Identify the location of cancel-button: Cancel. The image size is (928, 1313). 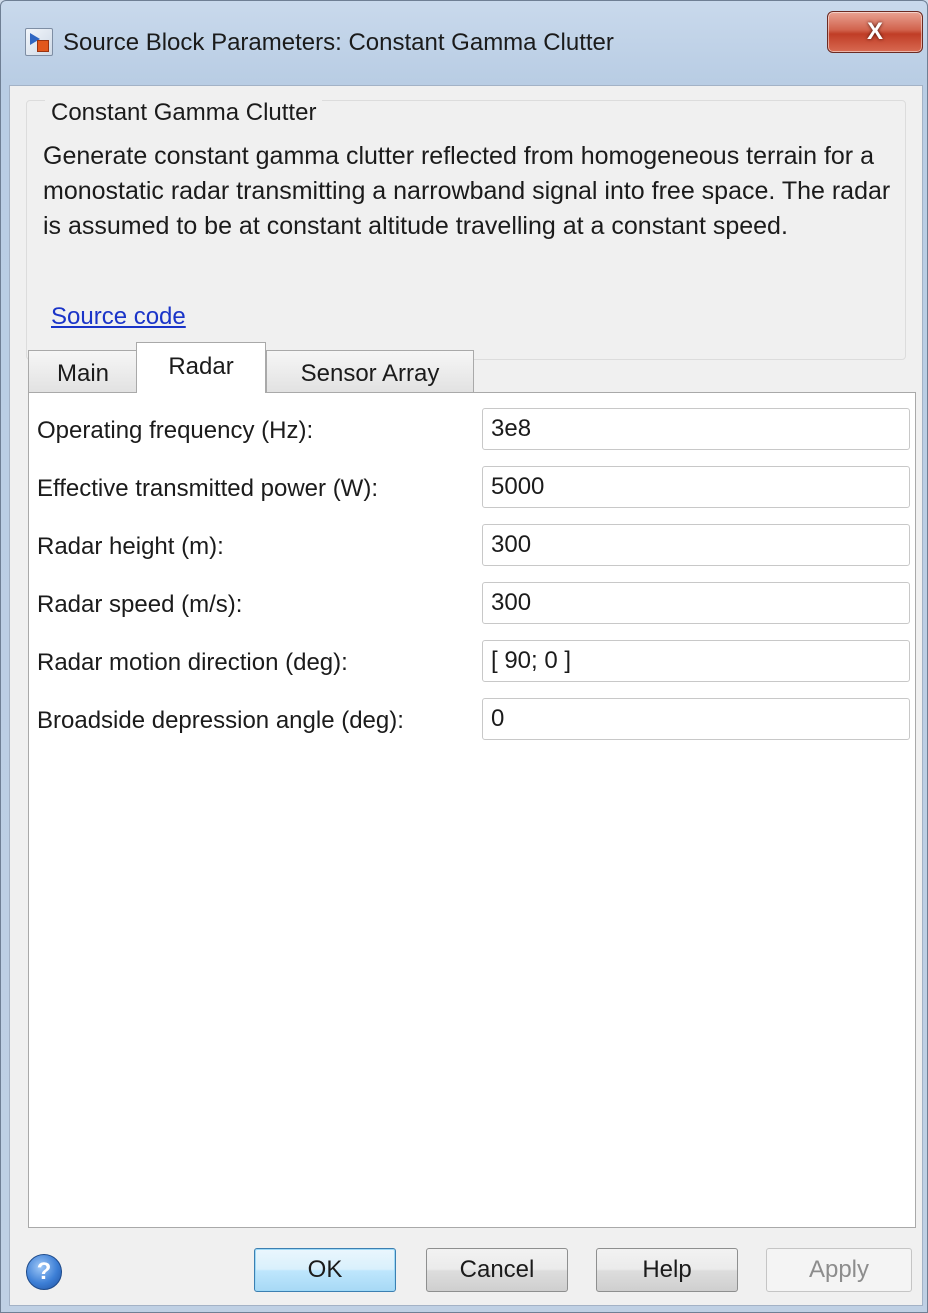
(497, 1270).